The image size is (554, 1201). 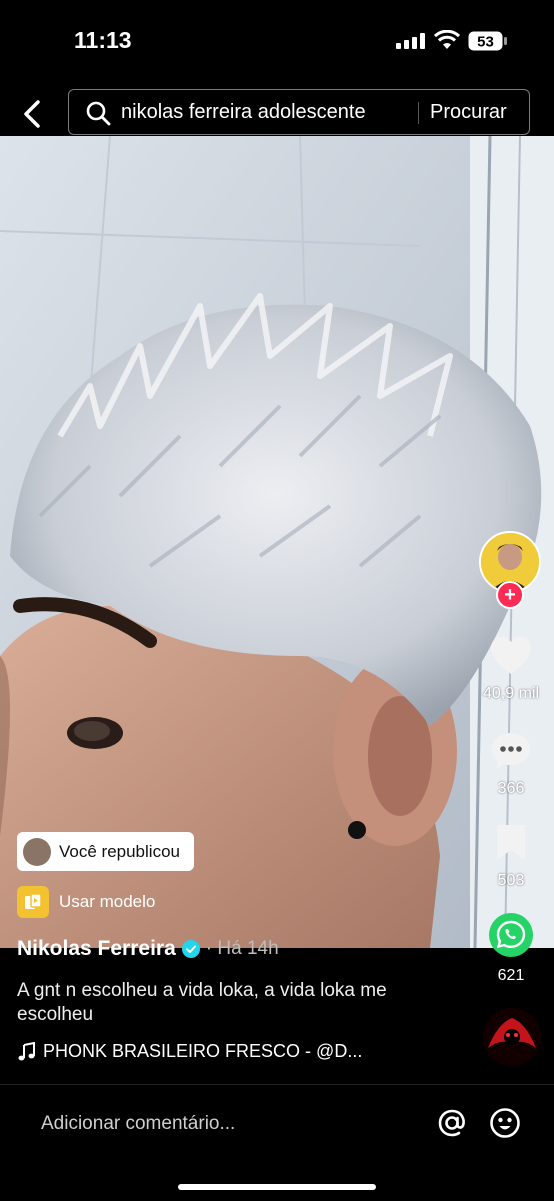 What do you see at coordinates (468, 112) in the screenshot?
I see `search-submit-button: Procurar` at bounding box center [468, 112].